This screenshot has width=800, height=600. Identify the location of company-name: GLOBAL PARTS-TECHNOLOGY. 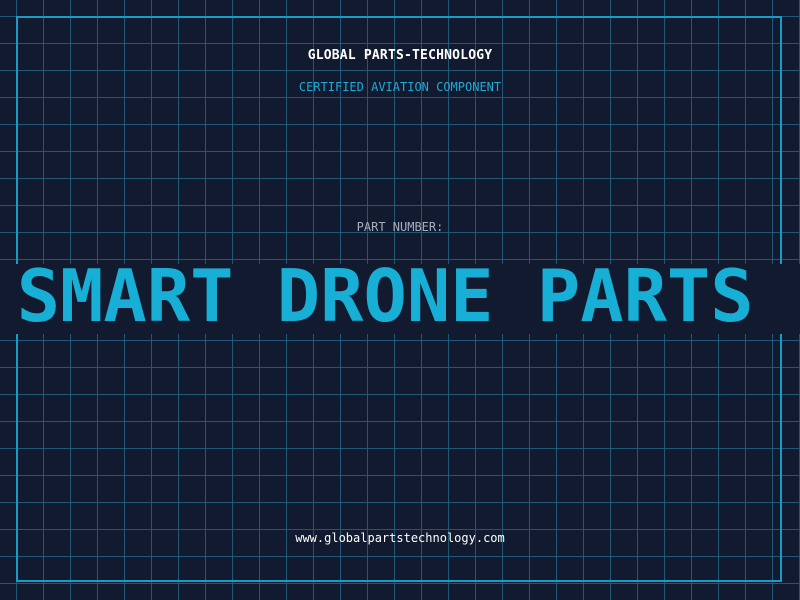
(400, 55).